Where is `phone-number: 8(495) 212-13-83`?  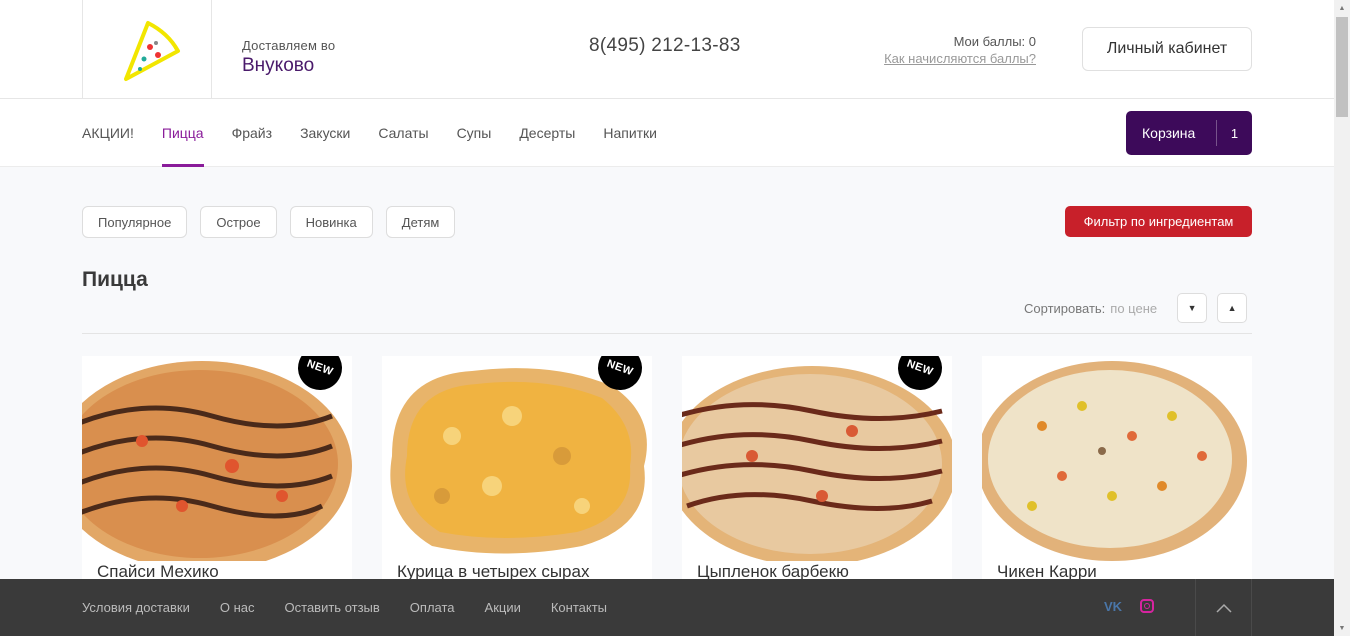 phone-number: 8(495) 212-13-83 is located at coordinates (665, 46).